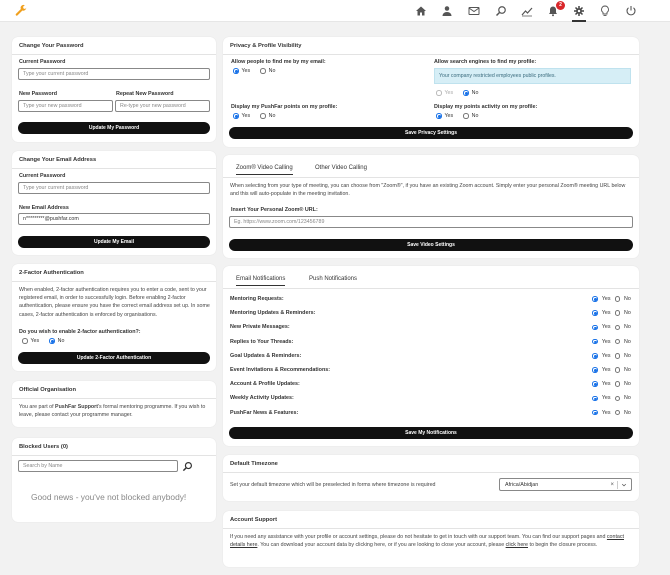 This screenshot has height=575, width=670. What do you see at coordinates (431, 222) in the screenshot?
I see `zoom-url-input` at bounding box center [431, 222].